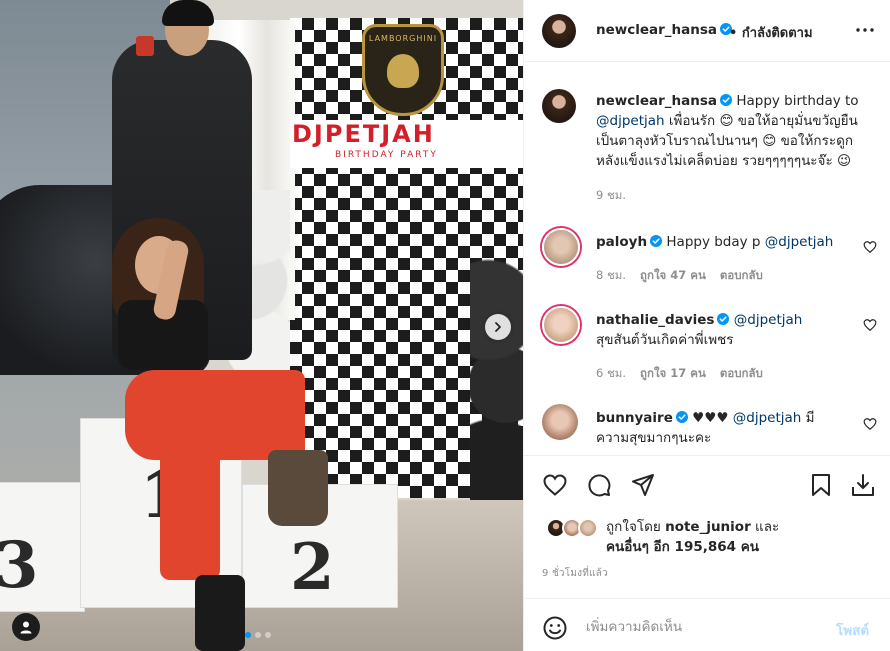 This screenshot has width=890, height=651. Describe the element at coordinates (611, 373) in the screenshot. I see `comment-time: 6 ชม.` at that location.